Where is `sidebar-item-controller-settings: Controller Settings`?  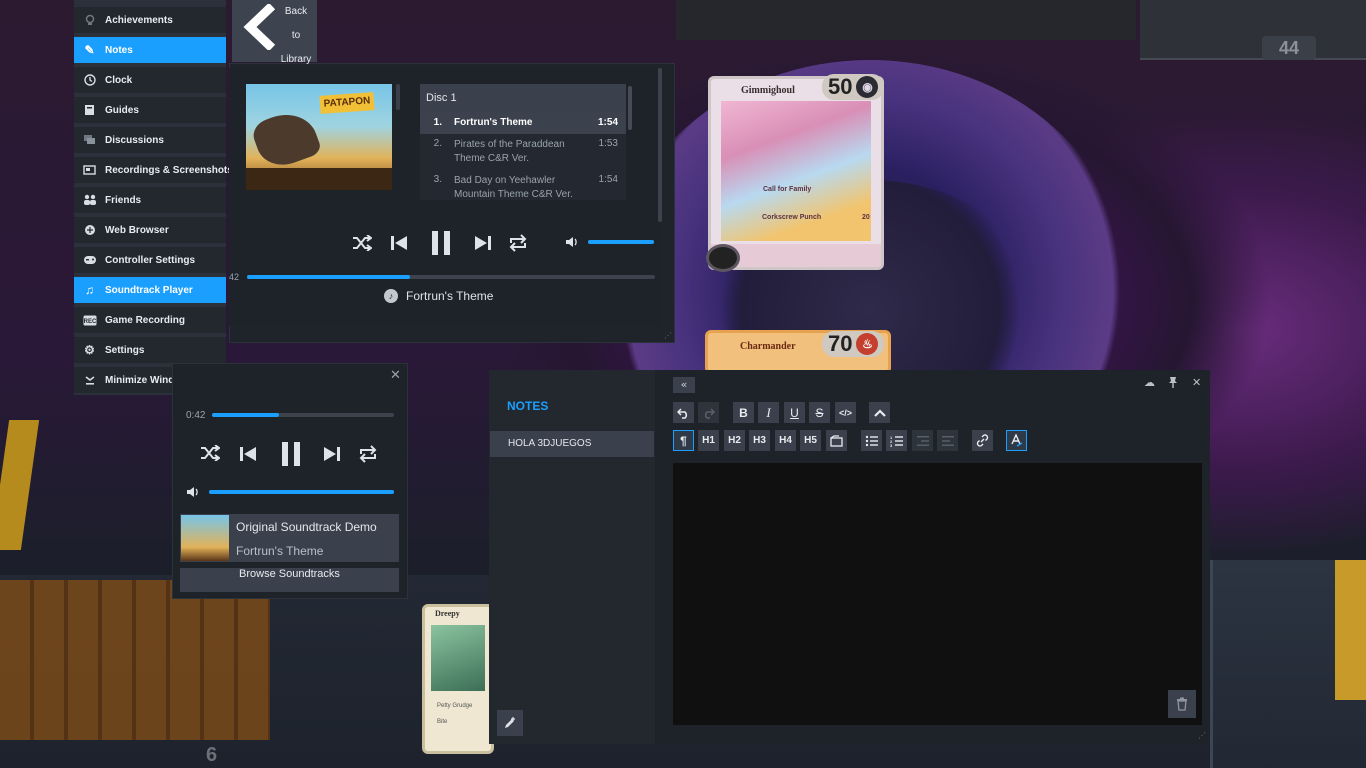
sidebar-item-controller-settings: Controller Settings is located at coordinates (150, 260).